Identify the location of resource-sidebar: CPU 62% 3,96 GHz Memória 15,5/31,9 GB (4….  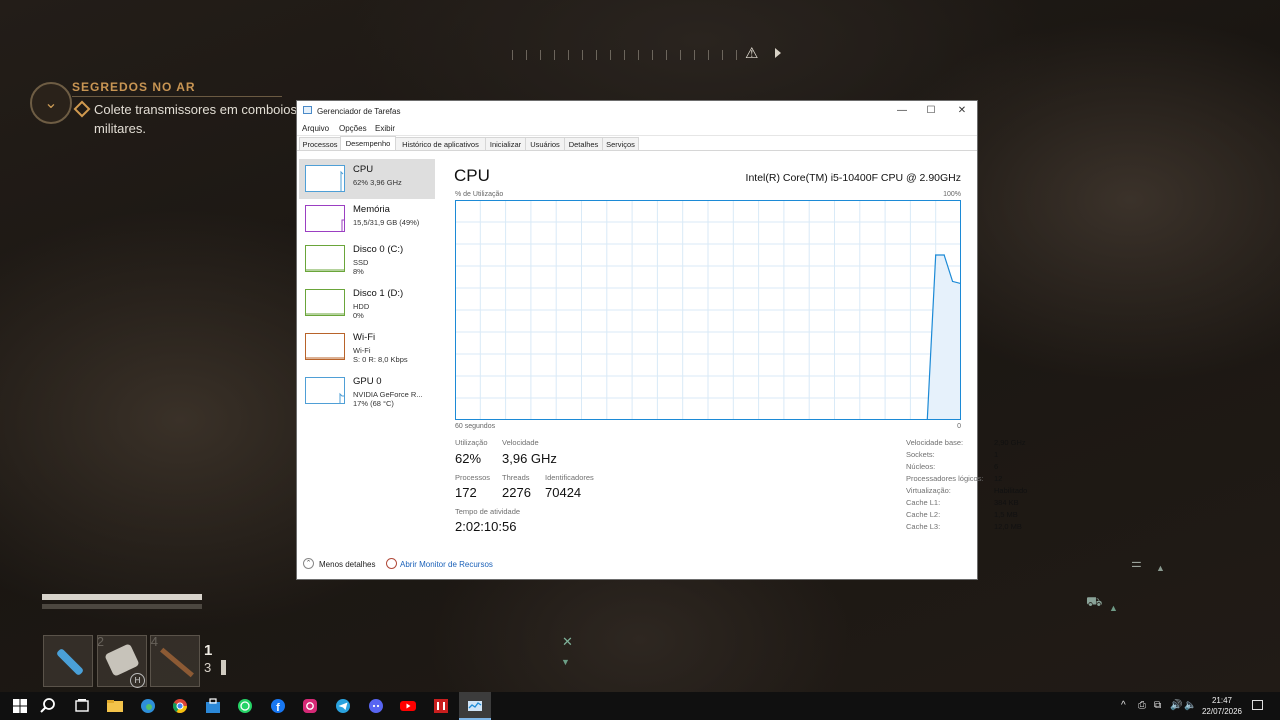
(367, 351).